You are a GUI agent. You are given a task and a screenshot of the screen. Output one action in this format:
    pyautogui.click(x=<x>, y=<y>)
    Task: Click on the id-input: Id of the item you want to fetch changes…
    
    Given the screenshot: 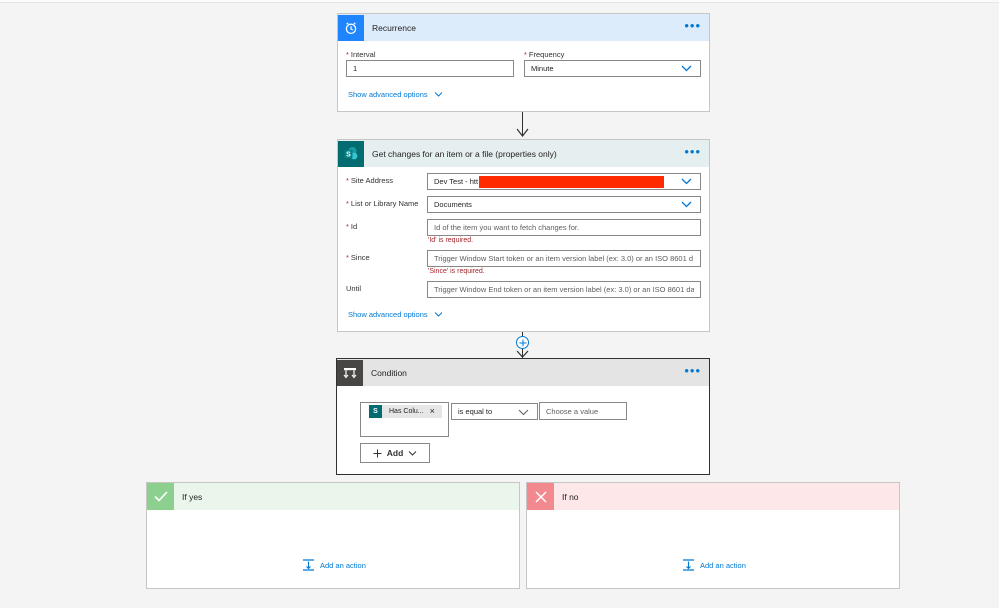 What is the action you would take?
    pyautogui.click(x=564, y=227)
    